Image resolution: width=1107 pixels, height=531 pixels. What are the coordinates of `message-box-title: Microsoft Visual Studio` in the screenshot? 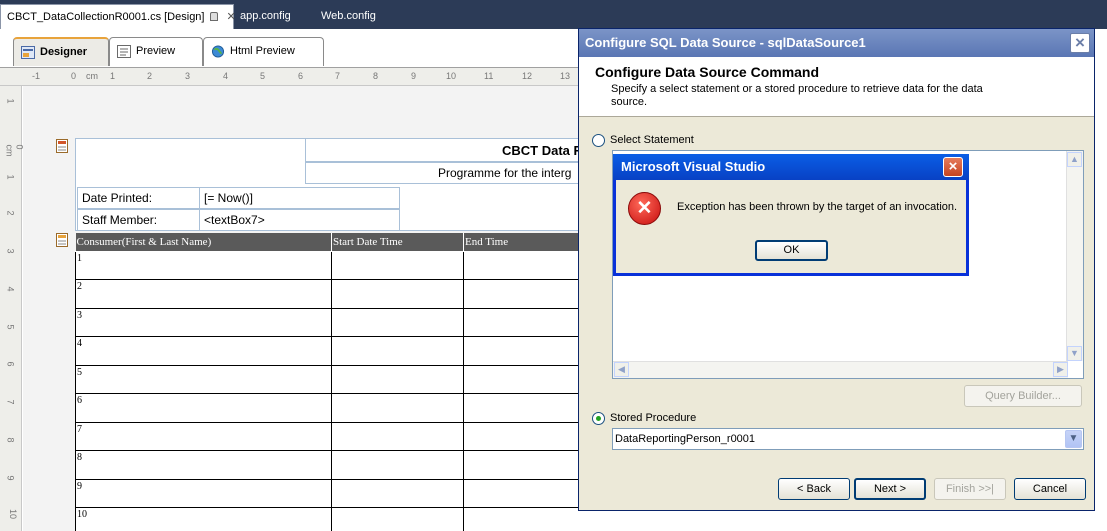 It's located at (791, 167).